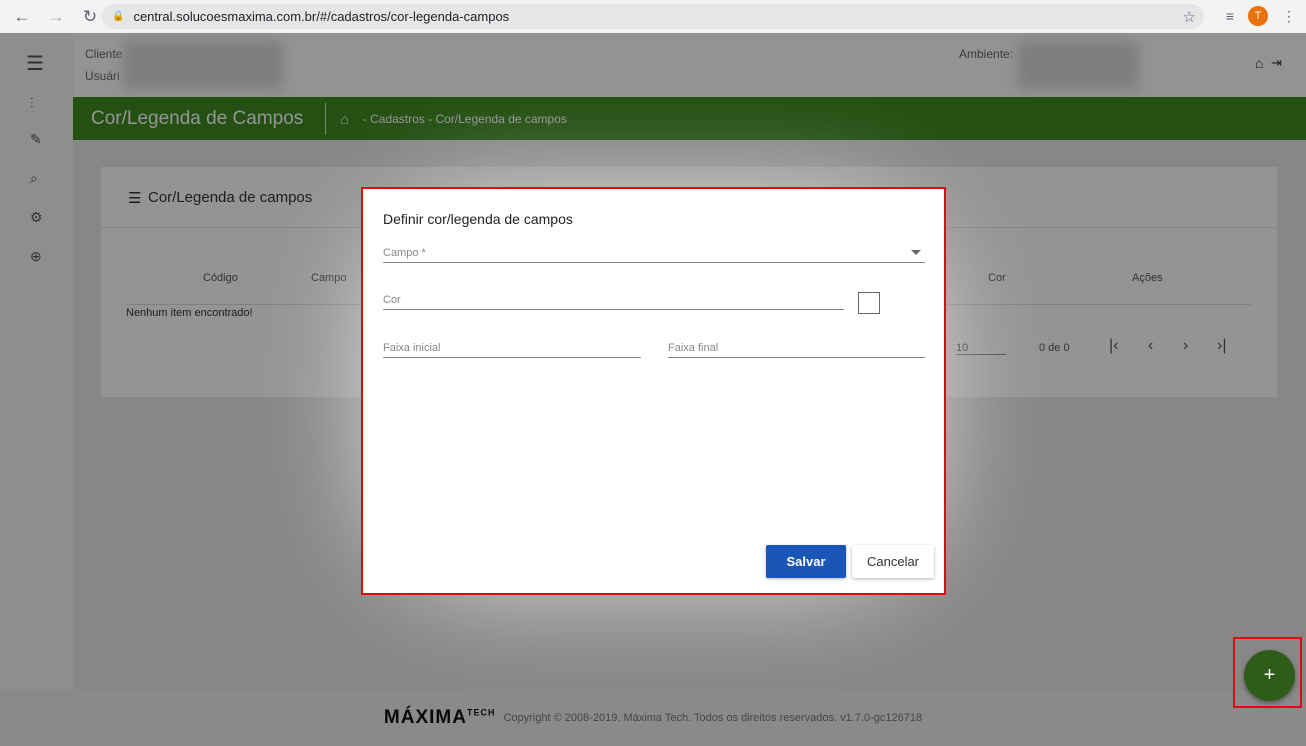  I want to click on back-icon: ←, so click(22, 17).